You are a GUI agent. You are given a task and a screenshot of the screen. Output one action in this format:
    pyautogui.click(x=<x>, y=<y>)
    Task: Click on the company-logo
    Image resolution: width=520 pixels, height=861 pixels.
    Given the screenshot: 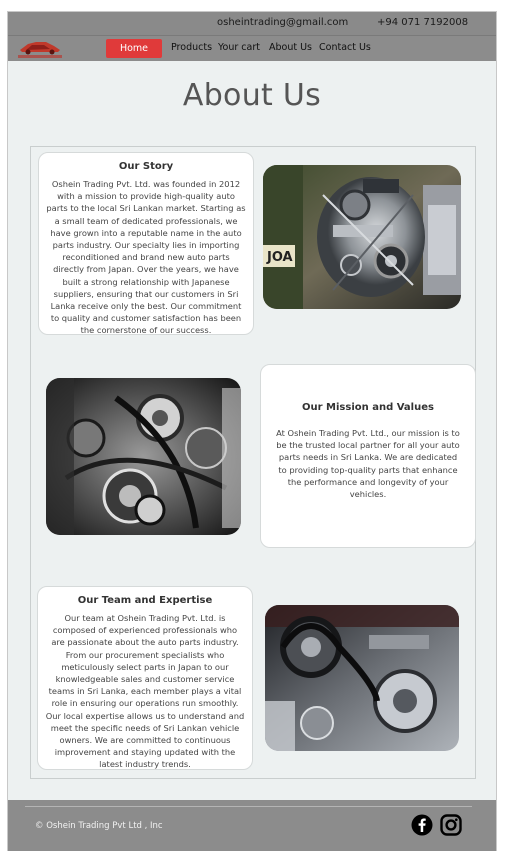 What is the action you would take?
    pyautogui.click(x=40, y=49)
    